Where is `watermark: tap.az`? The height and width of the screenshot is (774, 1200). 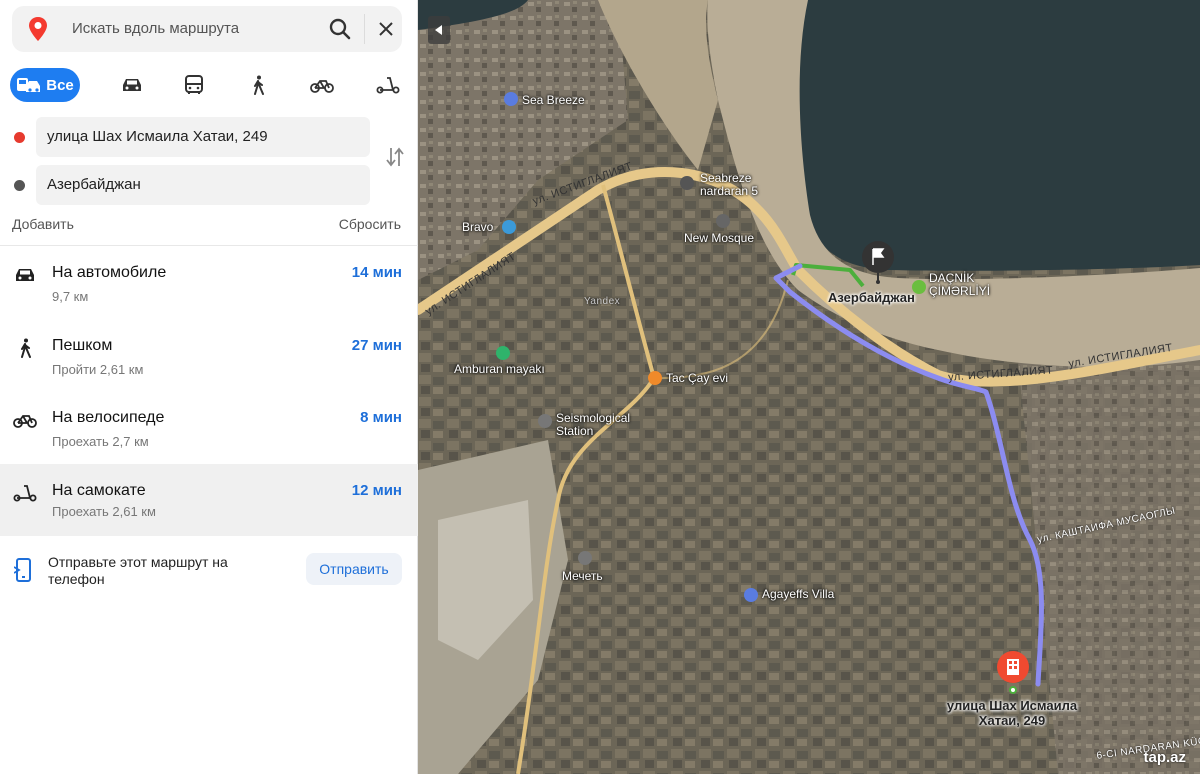 watermark: tap.az is located at coordinates (1164, 757).